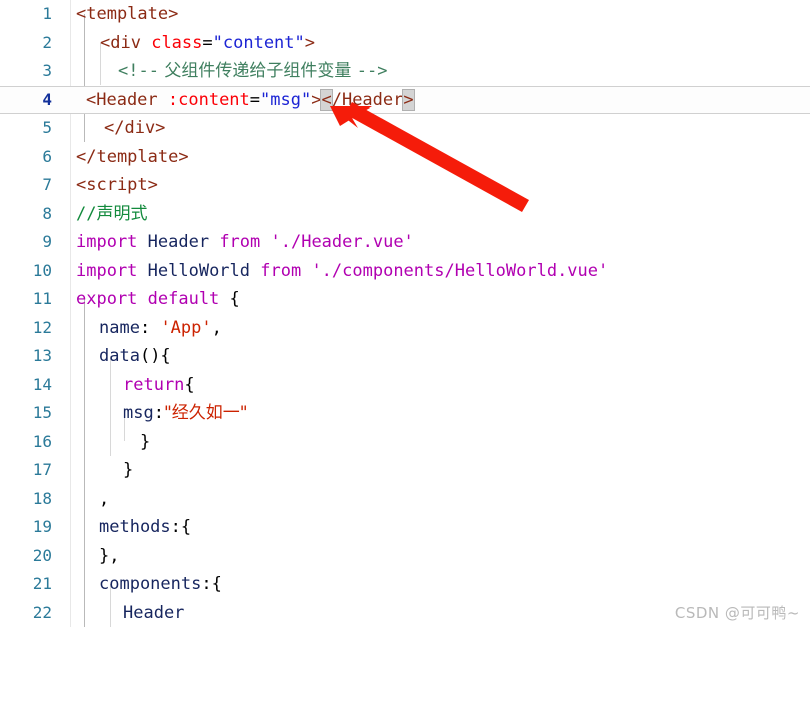  I want to click on code-line: 2 <div class="content">, so click(405, 43).